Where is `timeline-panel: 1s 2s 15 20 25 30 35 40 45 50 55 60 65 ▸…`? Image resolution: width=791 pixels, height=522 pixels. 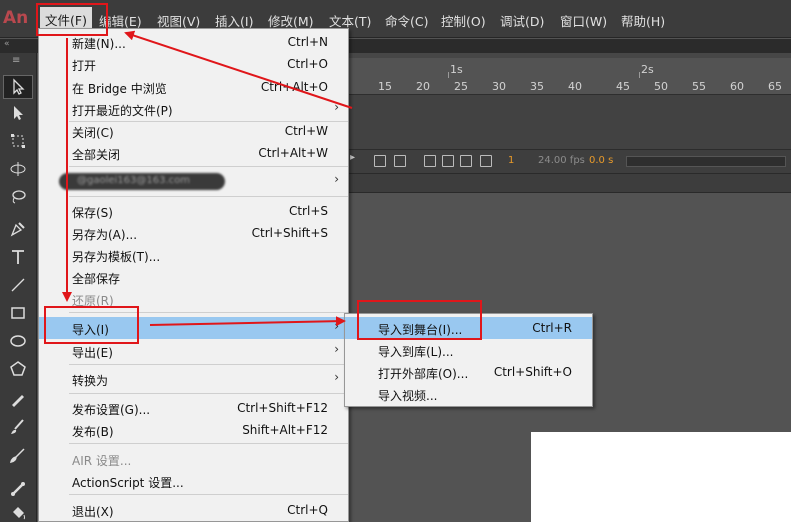 timeline-panel: 1s 2s 15 20 25 30 35 40 45 50 55 60 65 ▸… is located at coordinates (569, 113).